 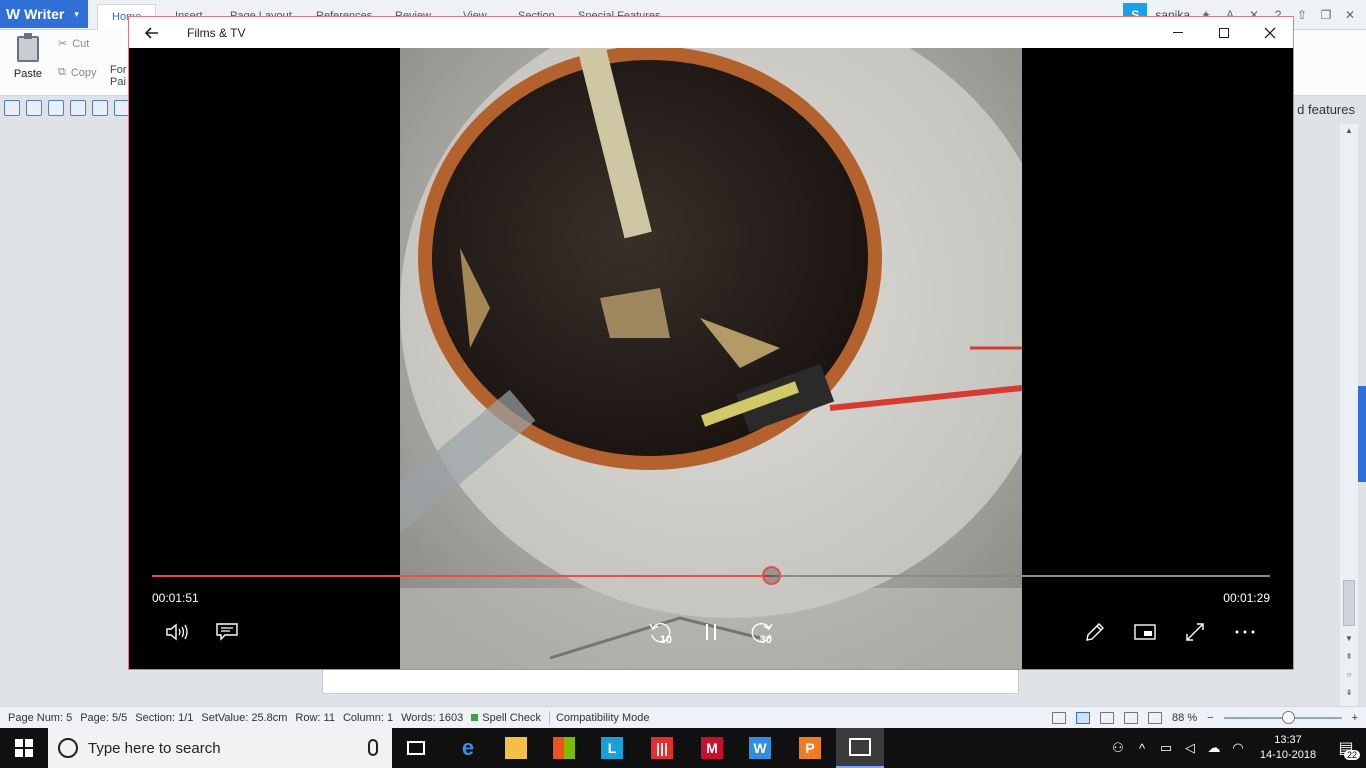 What do you see at coordinates (24, 748) in the screenshot?
I see `start-button` at bounding box center [24, 748].